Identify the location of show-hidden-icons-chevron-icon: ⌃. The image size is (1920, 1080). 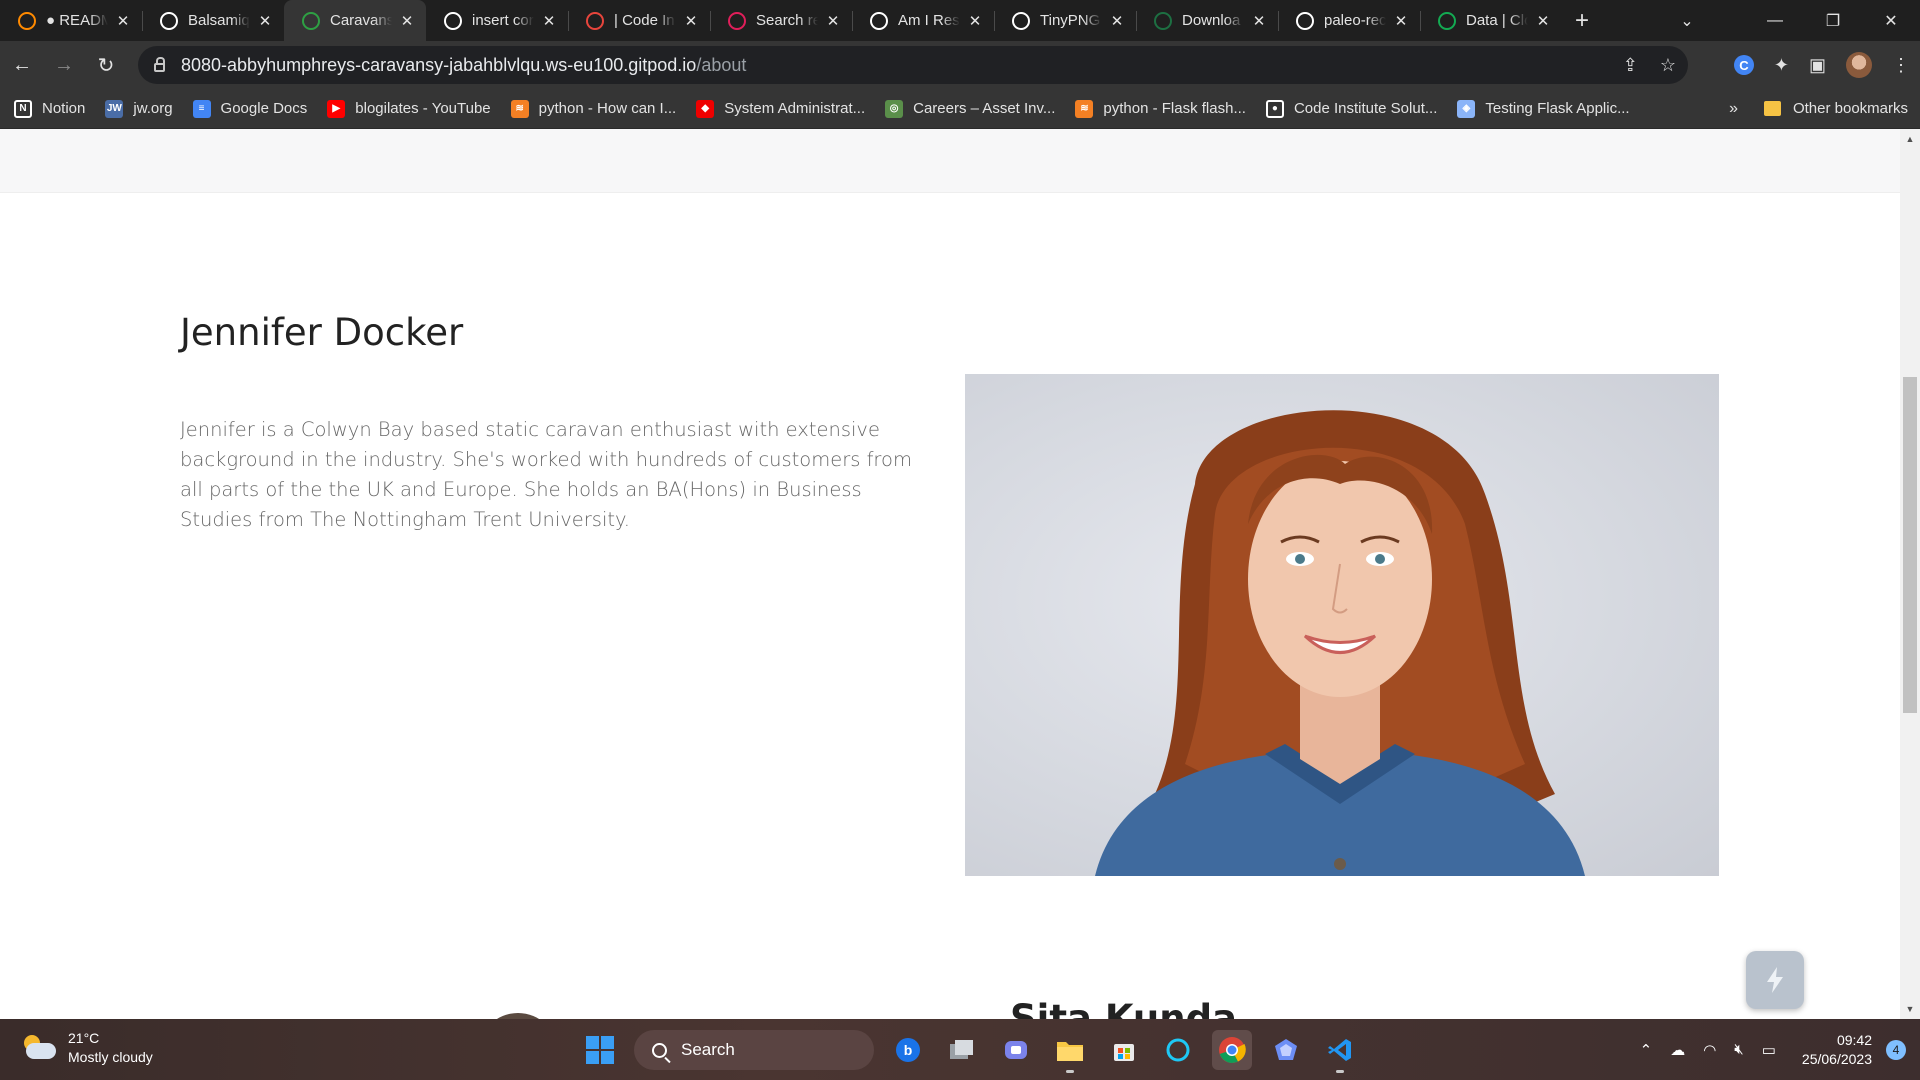
(1646, 1050).